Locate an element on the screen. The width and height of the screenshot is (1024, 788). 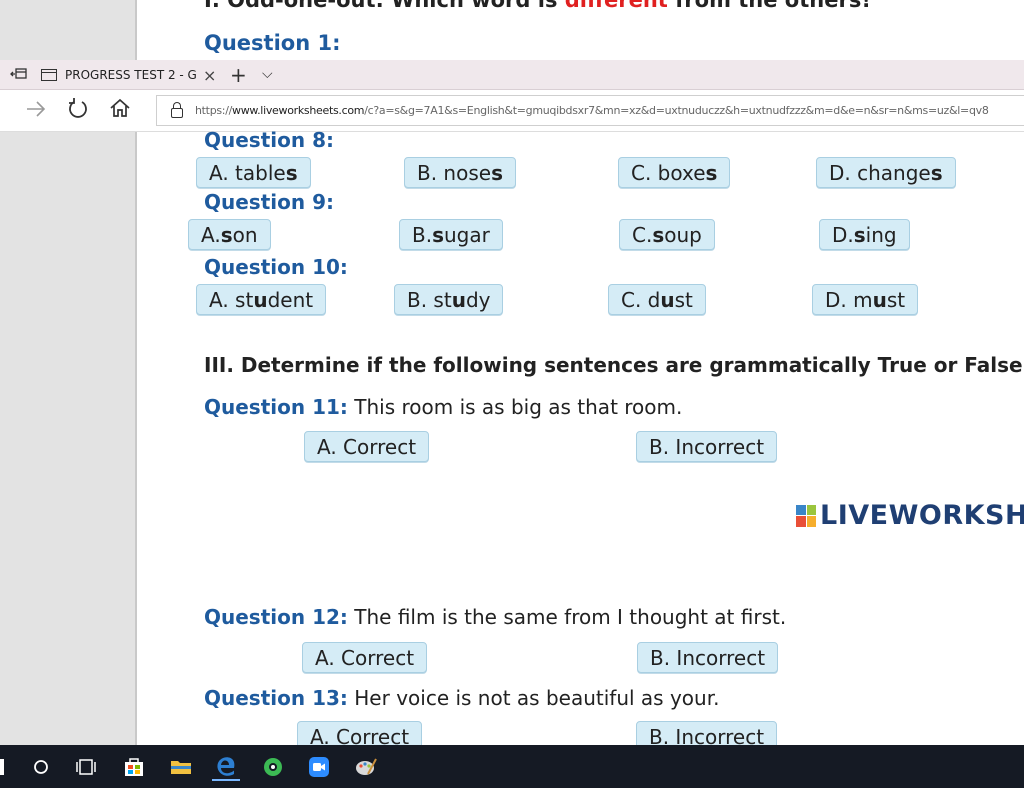
task-view-icon is located at coordinates (86, 767).